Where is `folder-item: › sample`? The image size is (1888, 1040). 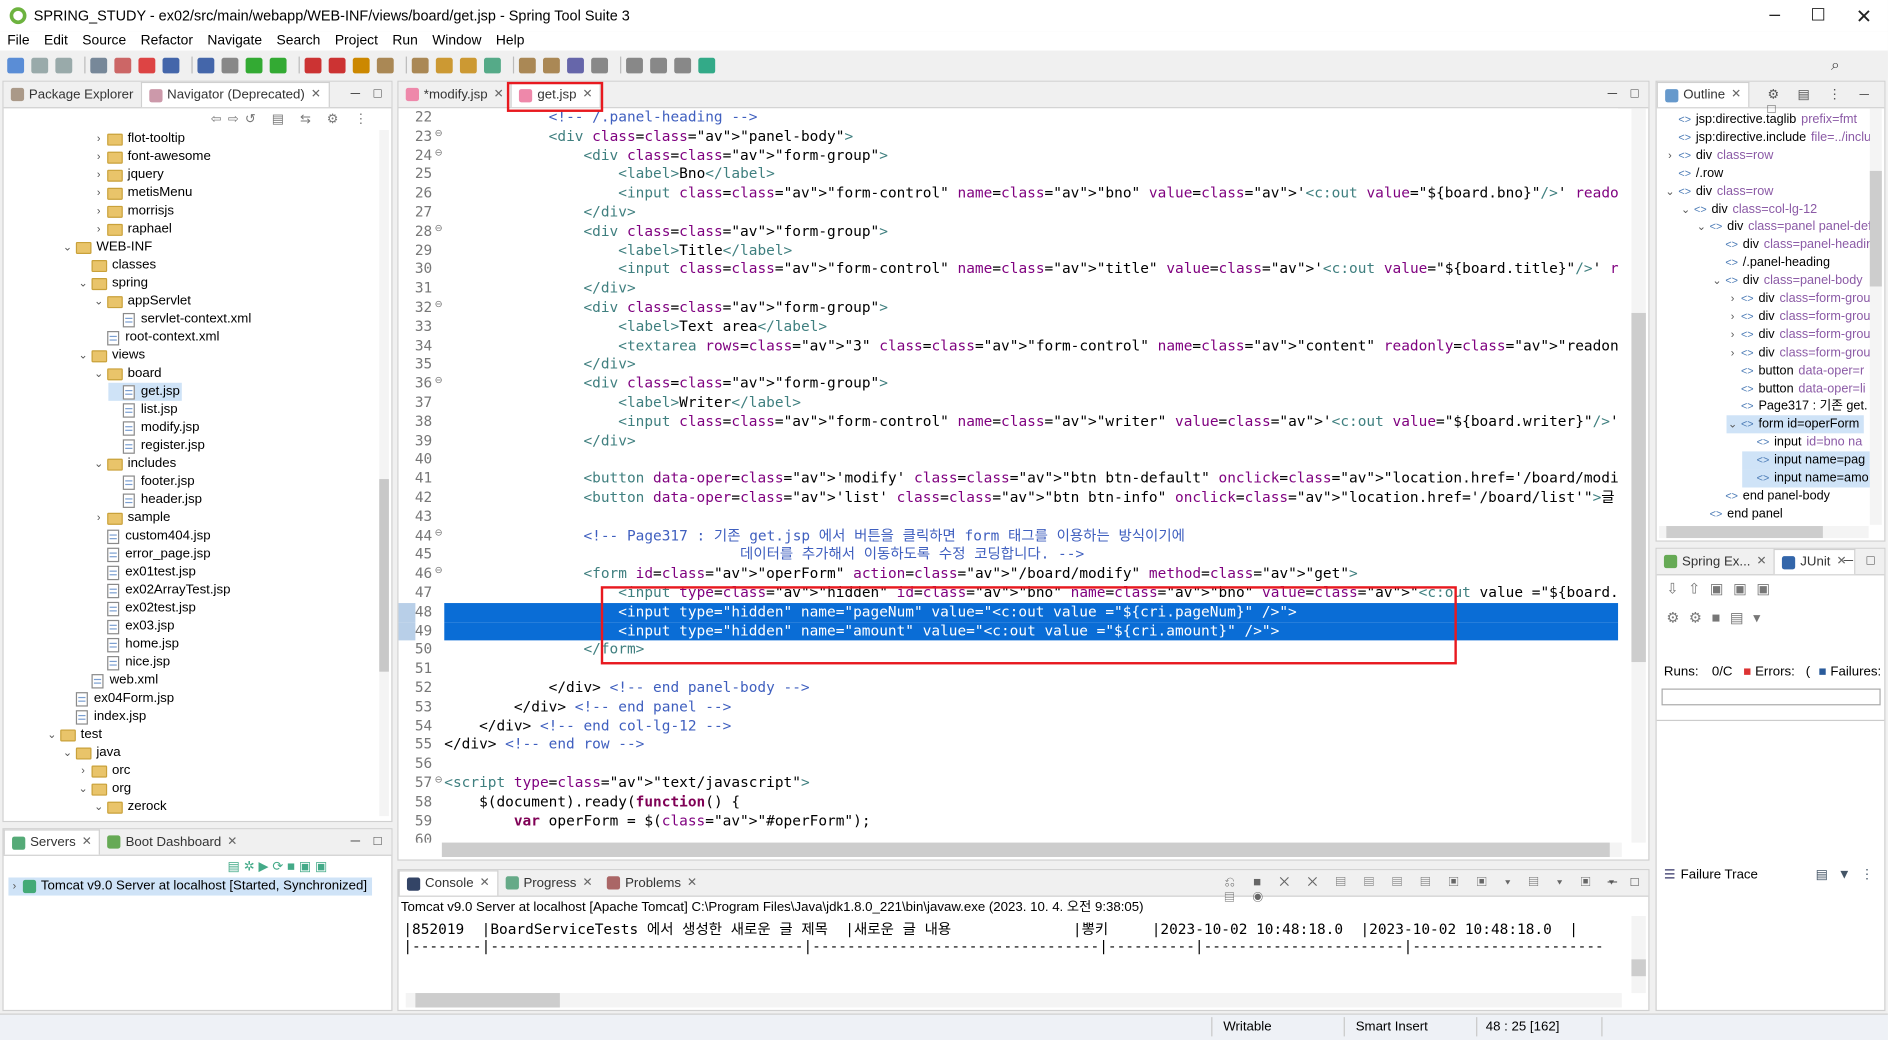 folder-item: › sample is located at coordinates (133, 518).